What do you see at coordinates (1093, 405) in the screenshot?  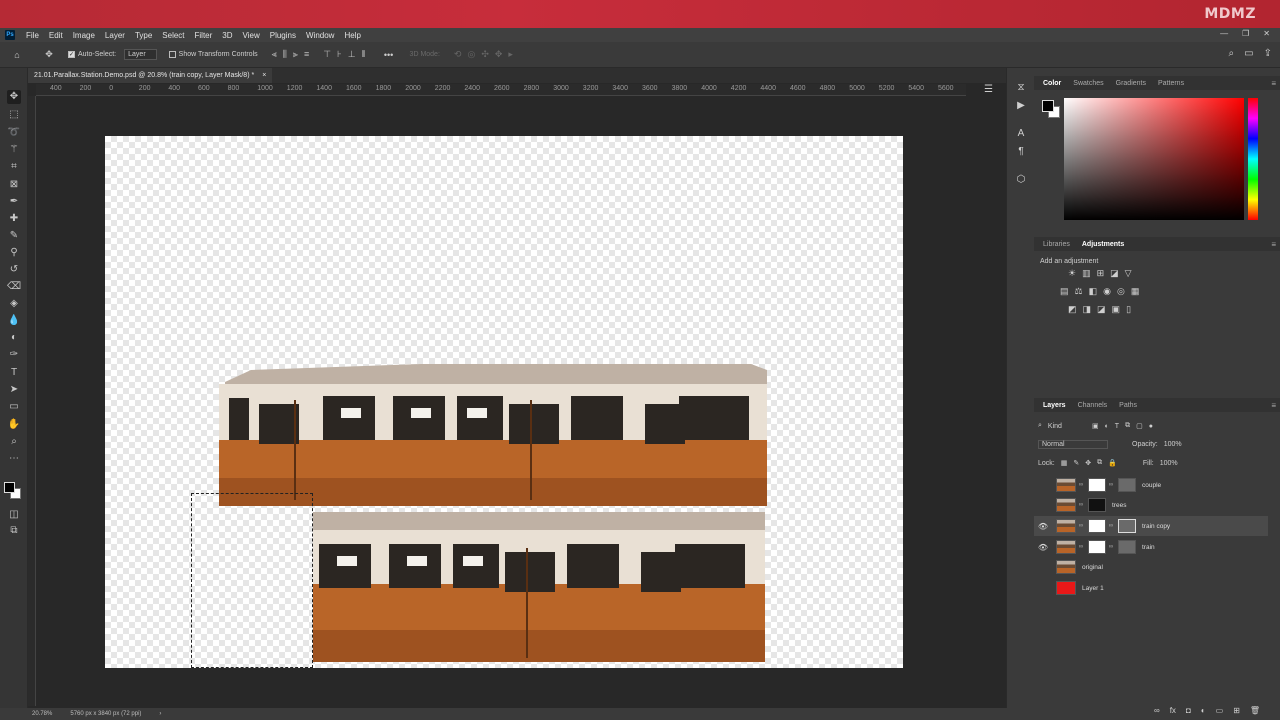 I see `tab-channels: Channels` at bounding box center [1093, 405].